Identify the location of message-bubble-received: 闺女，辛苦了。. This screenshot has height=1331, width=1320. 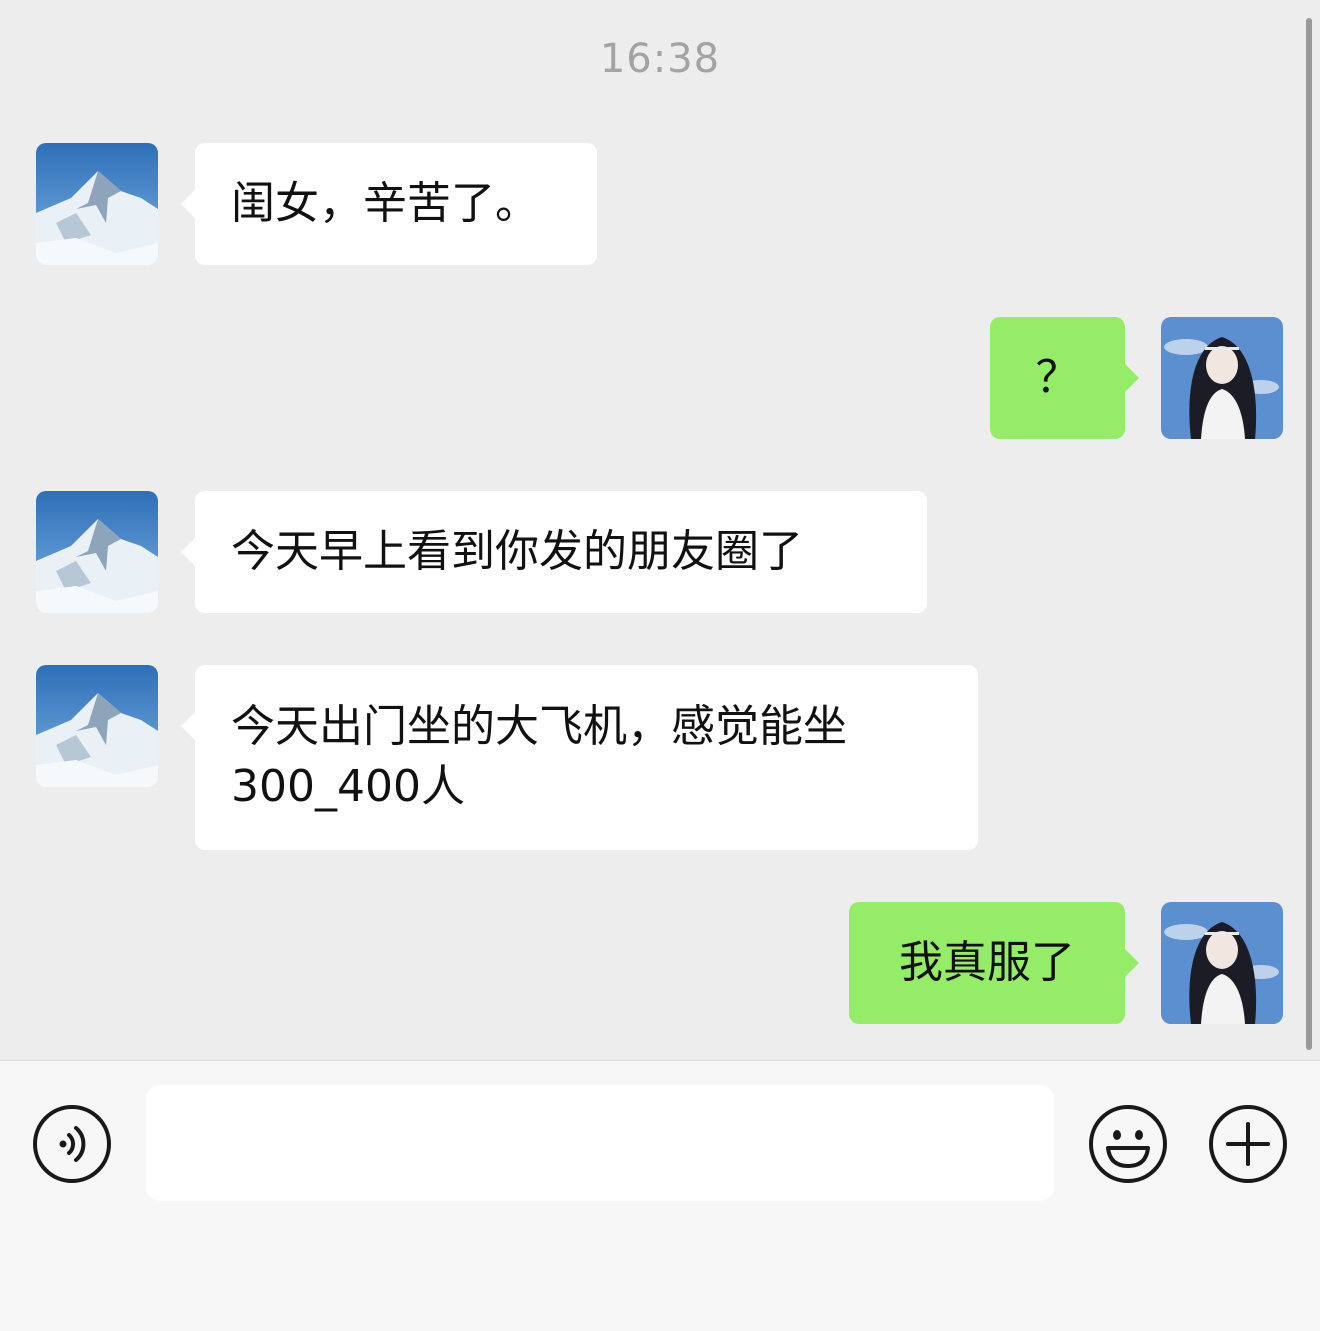
(389, 204).